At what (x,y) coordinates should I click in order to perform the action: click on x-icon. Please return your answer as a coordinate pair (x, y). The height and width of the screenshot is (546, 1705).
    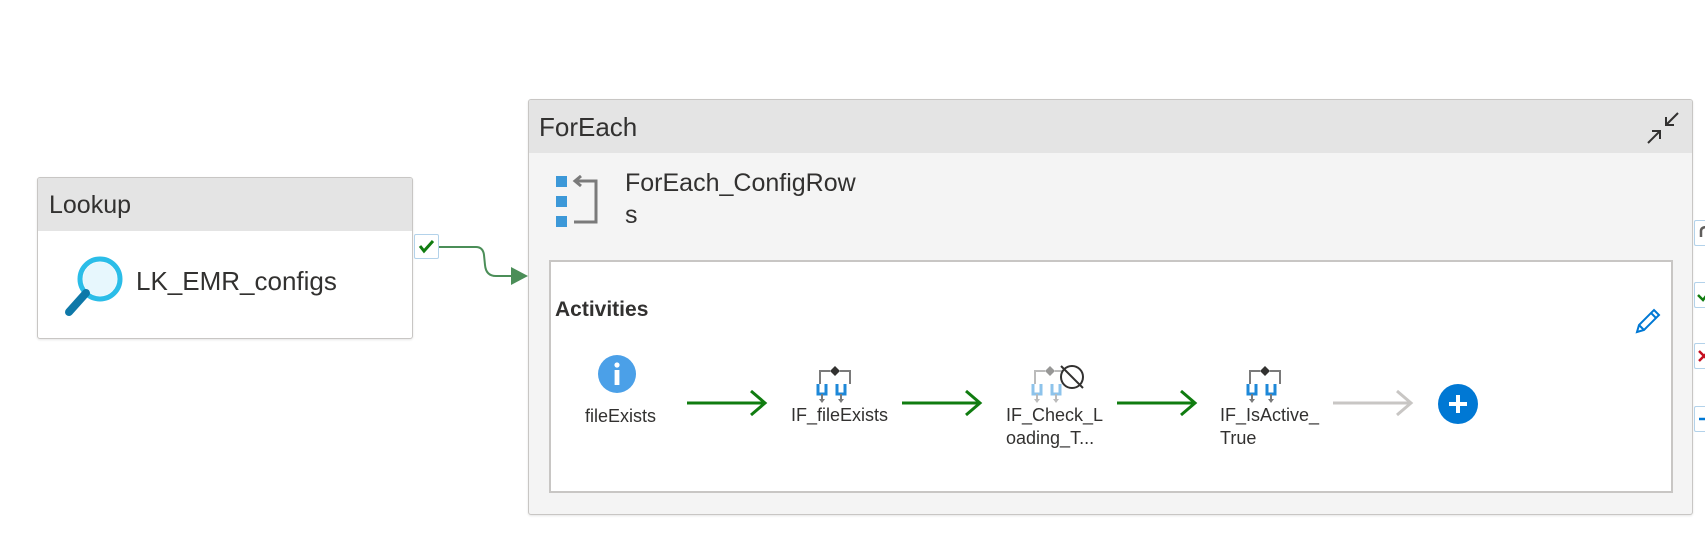
    Looking at the image, I should click on (1701, 356).